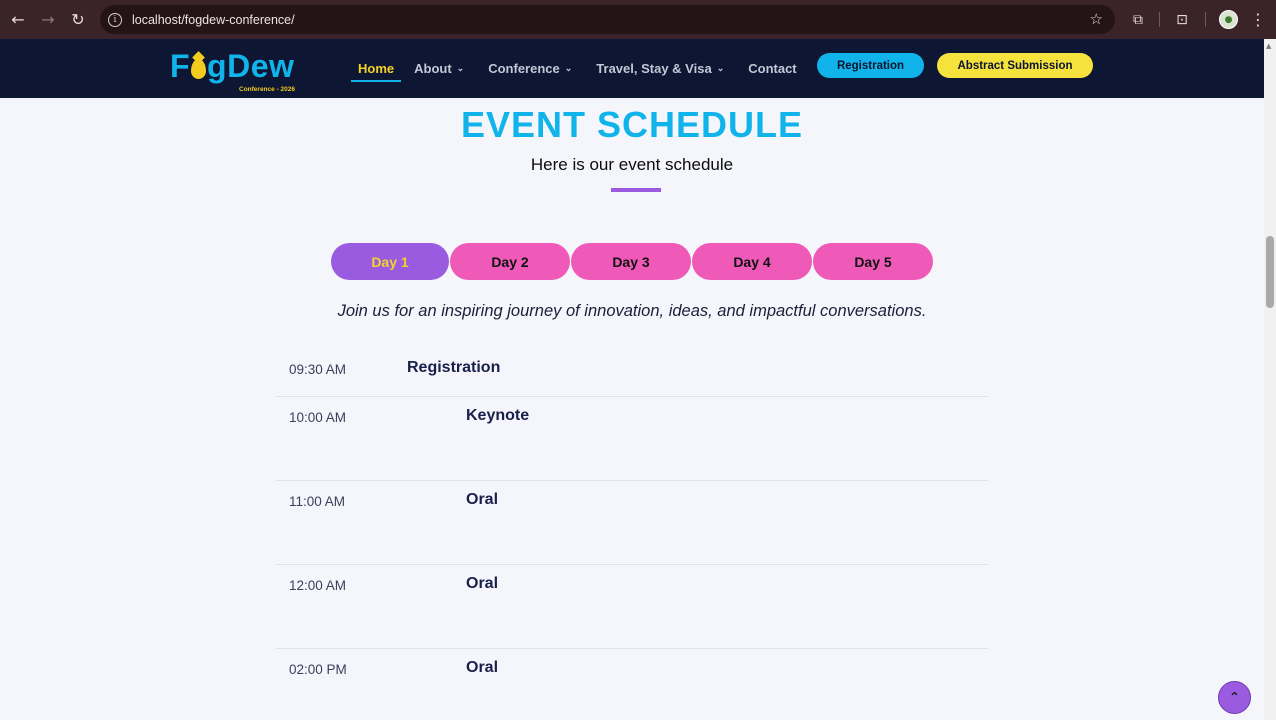 The width and height of the screenshot is (1276, 720). What do you see at coordinates (752, 261) in the screenshot?
I see `tab-day-4: Day 4` at bounding box center [752, 261].